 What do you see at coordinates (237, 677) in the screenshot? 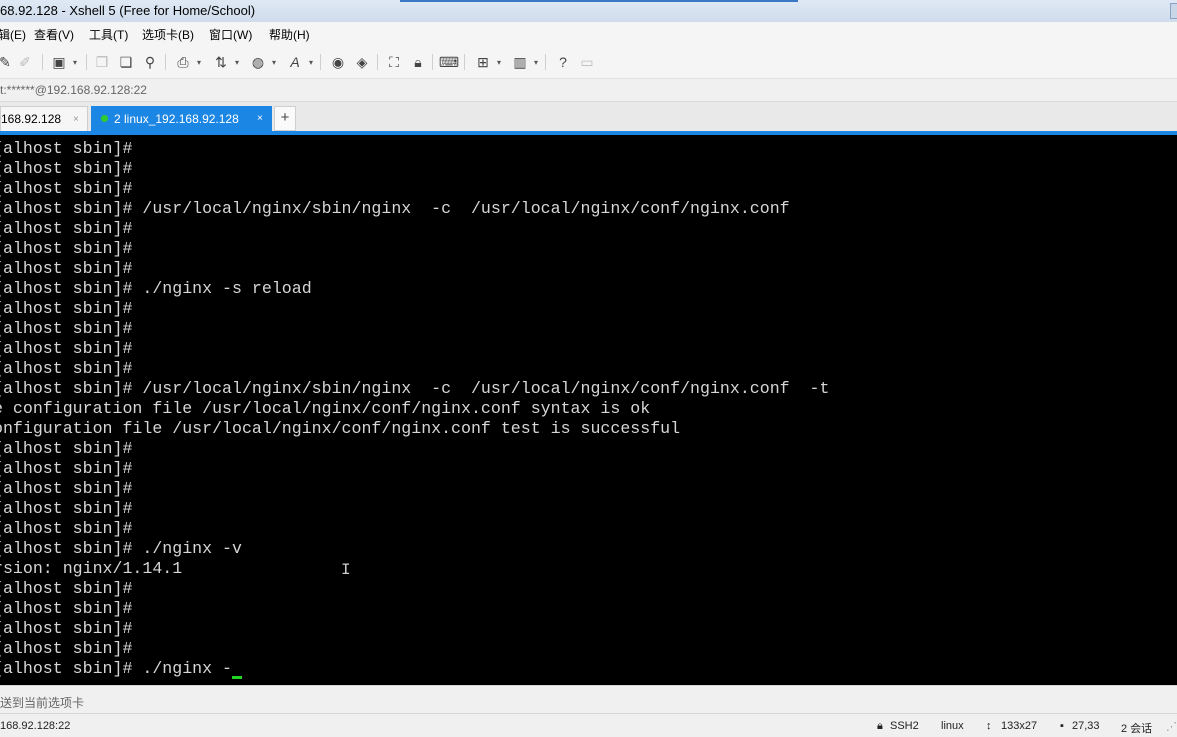
I see `terminal-cursor` at bounding box center [237, 677].